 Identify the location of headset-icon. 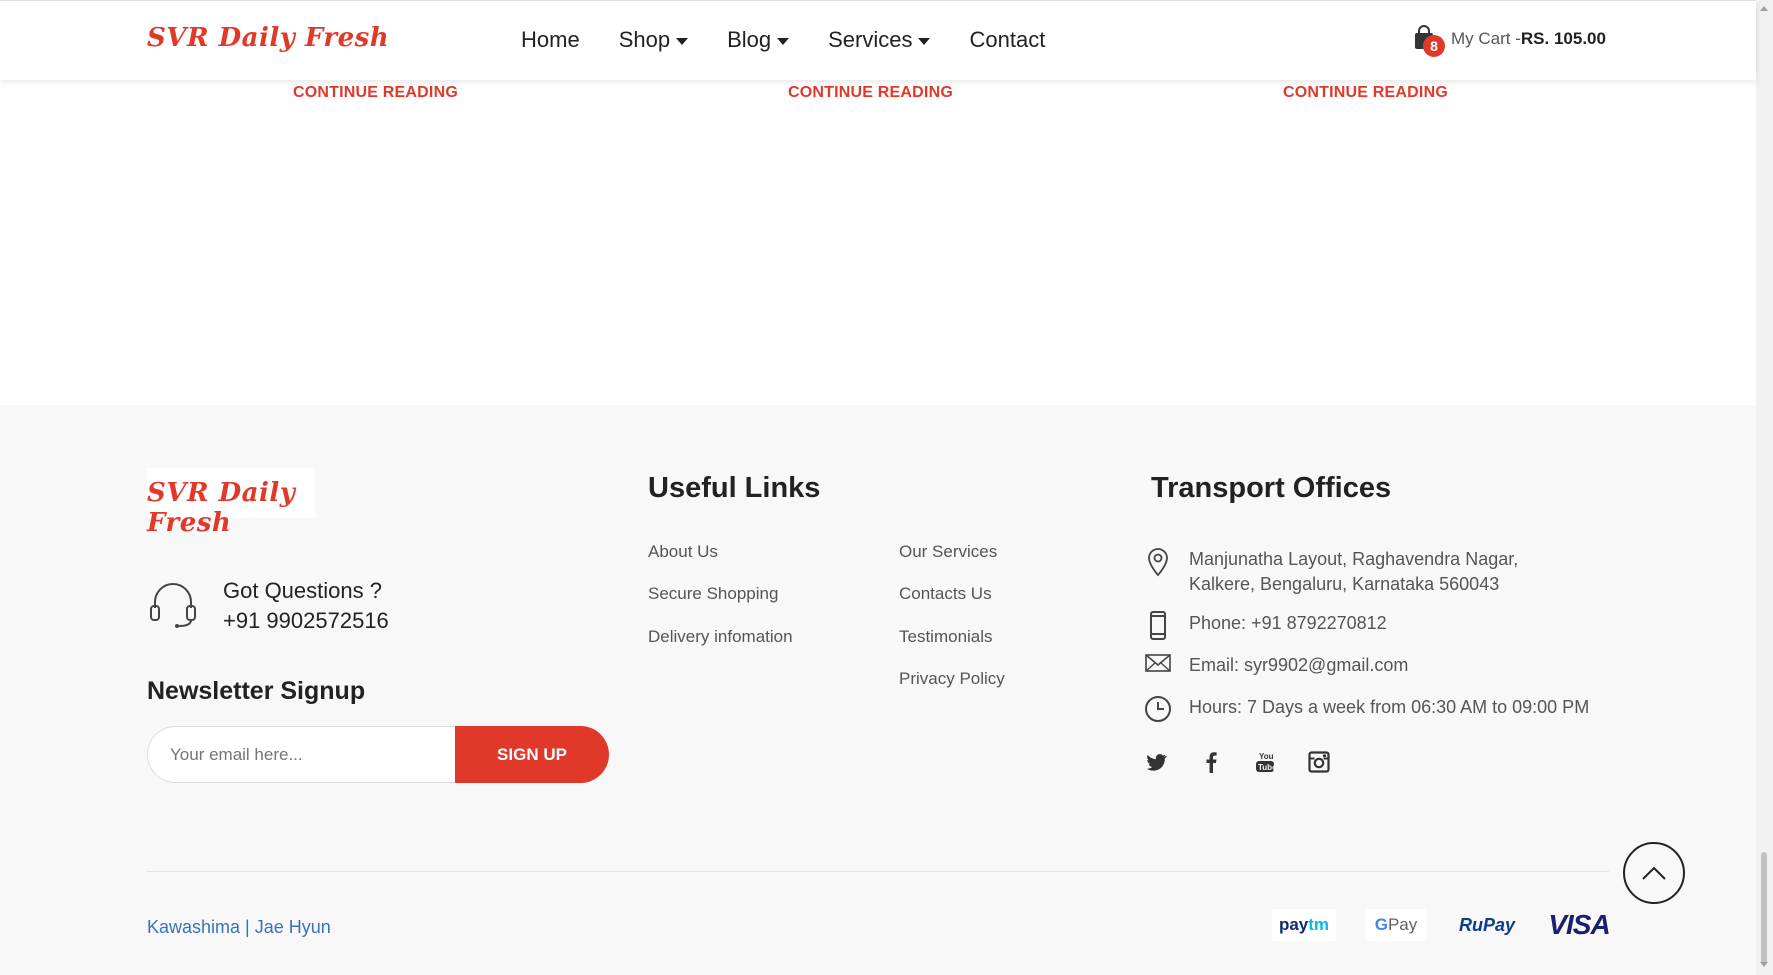
(173, 606).